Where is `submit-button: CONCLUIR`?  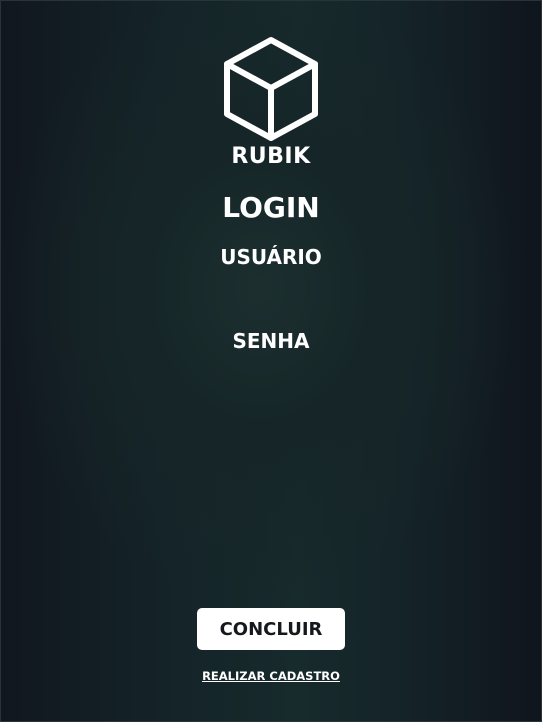
submit-button: CONCLUIR is located at coordinates (271, 629).